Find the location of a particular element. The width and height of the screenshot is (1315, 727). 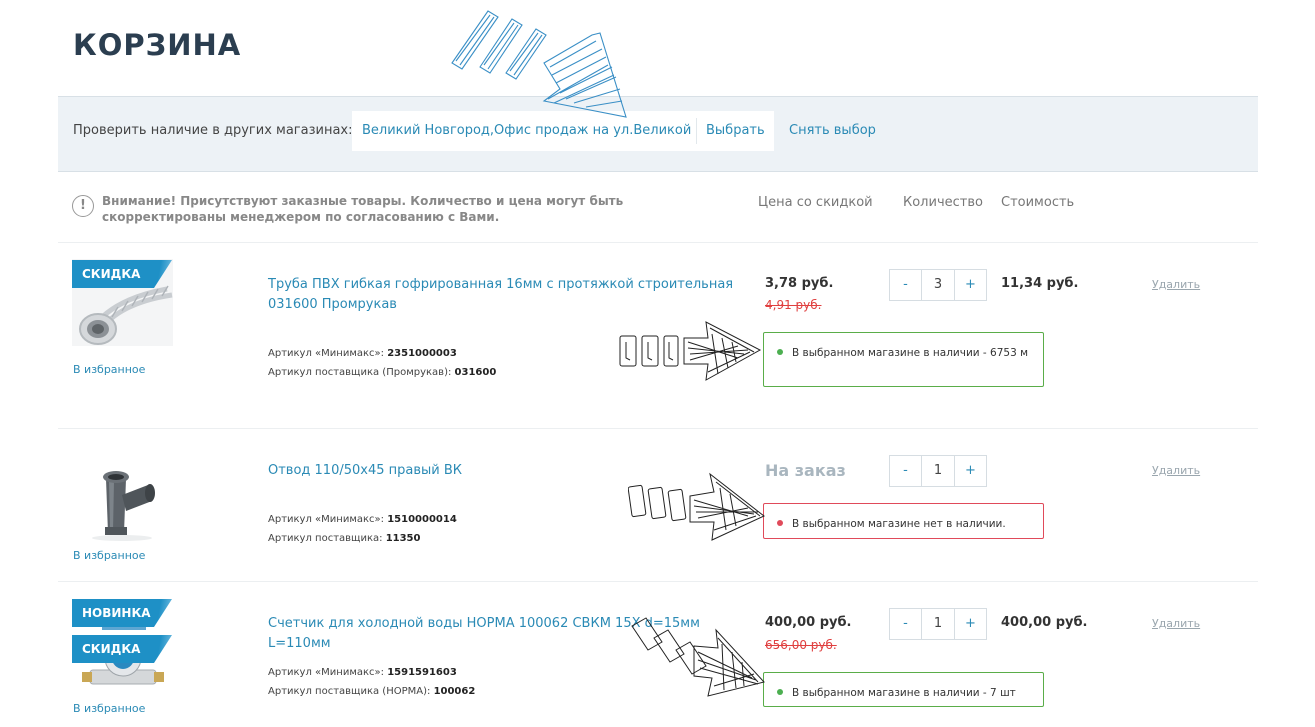

product-image is located at coordinates (122, 498).